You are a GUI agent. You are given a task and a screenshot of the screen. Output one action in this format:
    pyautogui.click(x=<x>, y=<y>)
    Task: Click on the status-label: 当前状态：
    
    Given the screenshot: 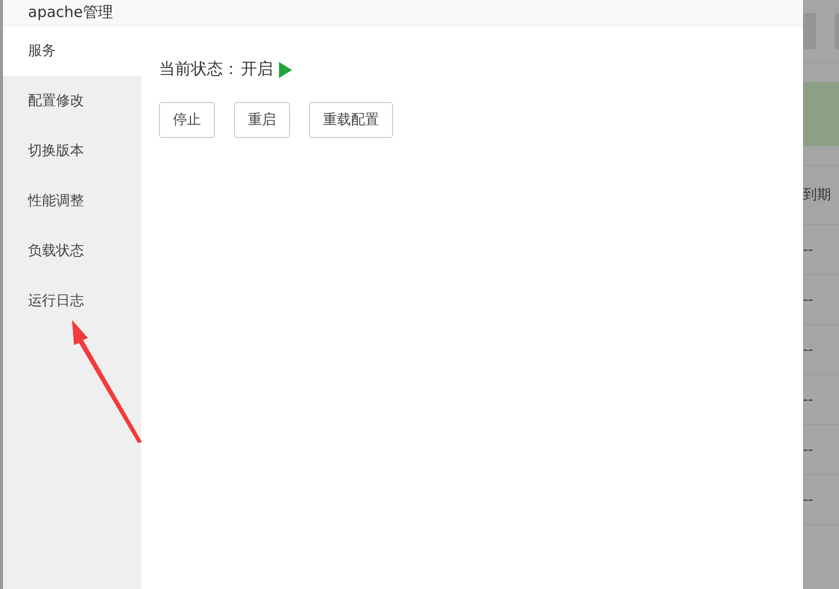 What is the action you would take?
    pyautogui.click(x=199, y=69)
    